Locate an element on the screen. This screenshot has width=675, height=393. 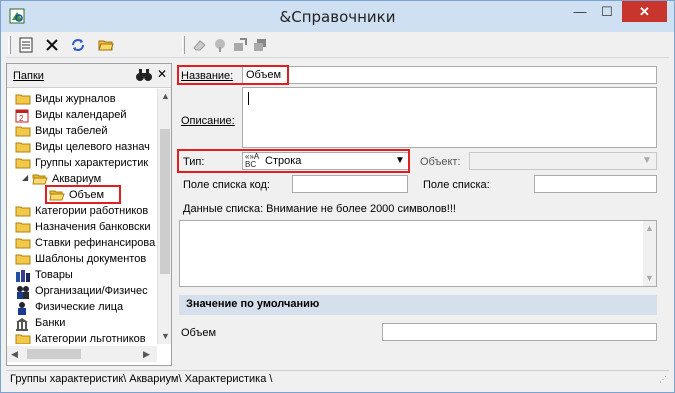
tree-item: Категории работников is located at coordinates (81, 211).